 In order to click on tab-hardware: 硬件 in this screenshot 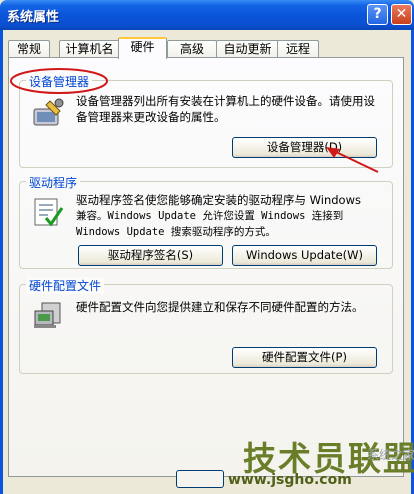, I will do `click(142, 48)`.